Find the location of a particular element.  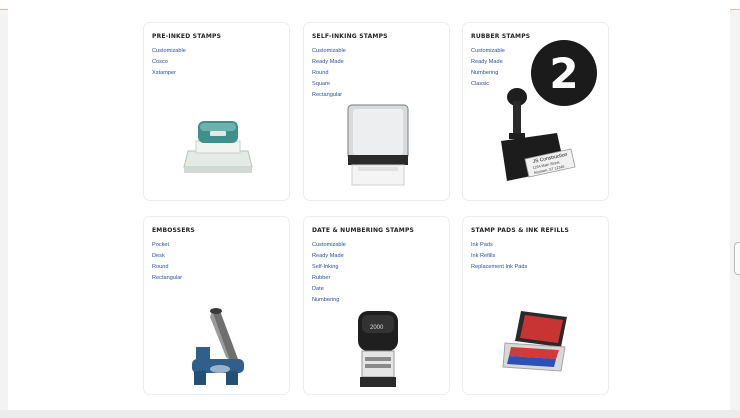

link-desk: Desk is located at coordinates (167, 256).